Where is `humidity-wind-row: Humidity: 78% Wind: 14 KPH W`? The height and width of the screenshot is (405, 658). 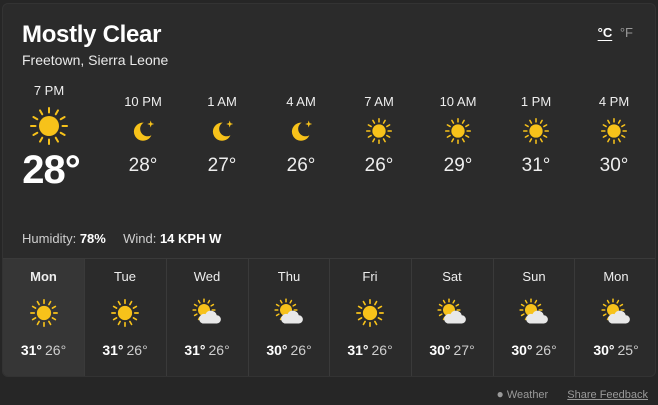 humidity-wind-row: Humidity: 78% Wind: 14 KPH W is located at coordinates (121, 238).